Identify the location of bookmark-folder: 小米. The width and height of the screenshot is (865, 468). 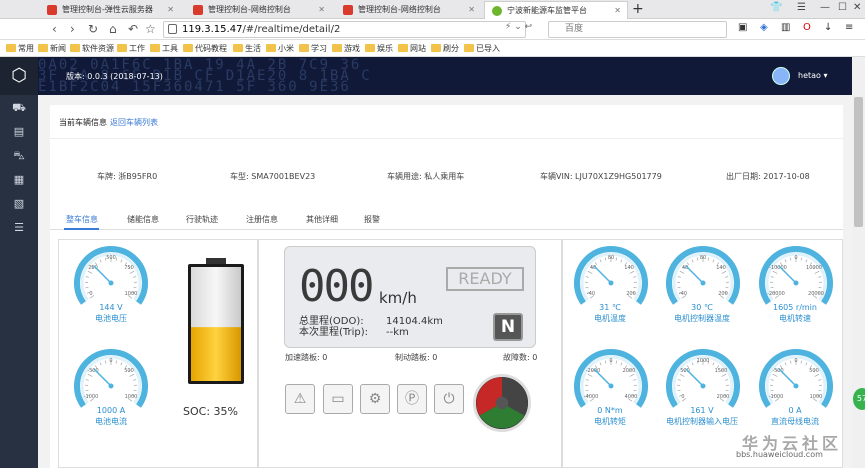
(280, 48).